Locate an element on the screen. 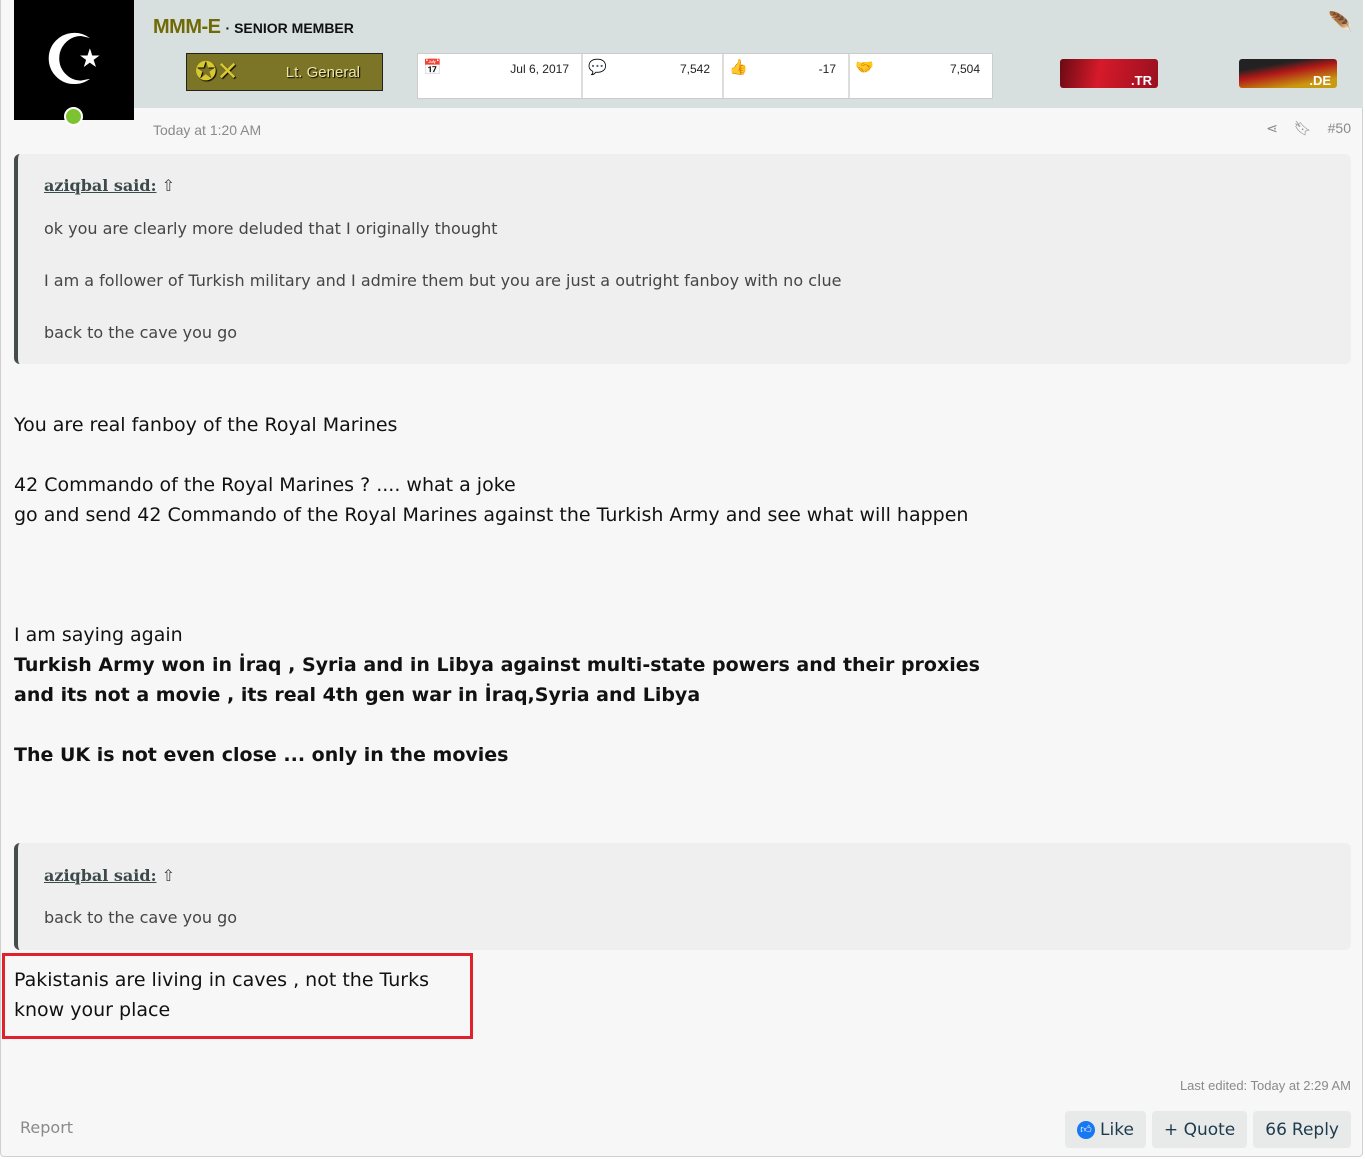 This screenshot has width=1365, height=1159. quote-button: + Quote is located at coordinates (1199, 1129).